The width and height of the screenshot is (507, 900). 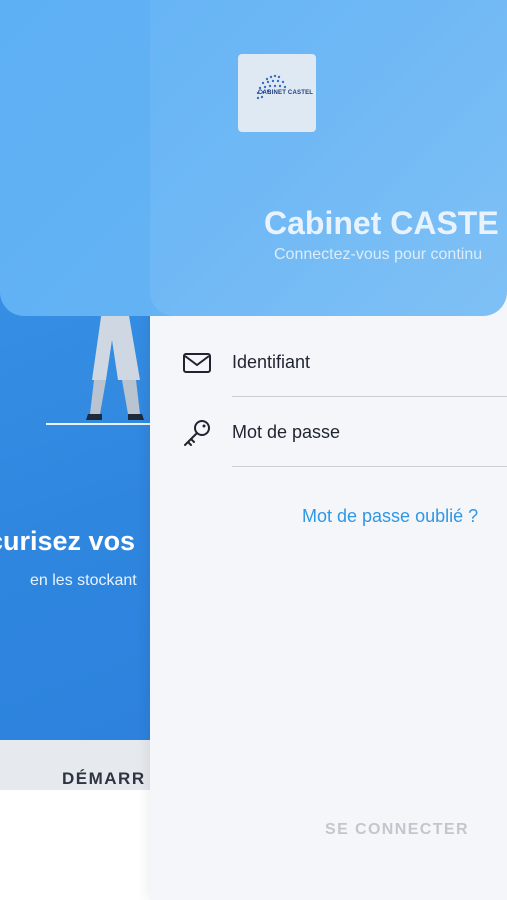 What do you see at coordinates (378, 254) in the screenshot?
I see `app-subtitle: Connectez-vous pour continu` at bounding box center [378, 254].